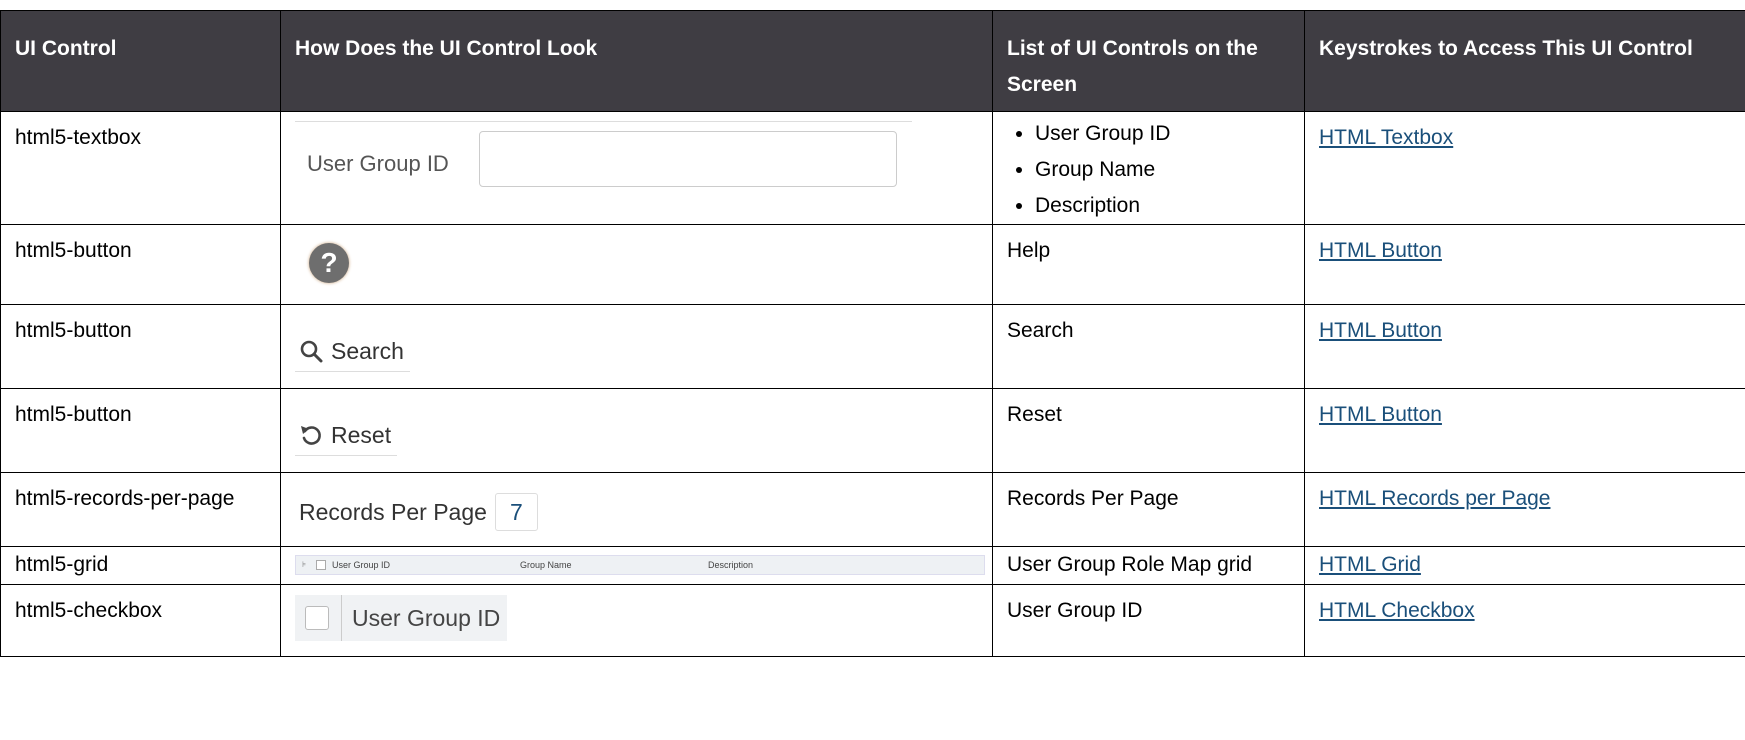 This screenshot has width=1745, height=740. Describe the element at coordinates (731, 565) in the screenshot. I see `grid-column-header: Description` at that location.